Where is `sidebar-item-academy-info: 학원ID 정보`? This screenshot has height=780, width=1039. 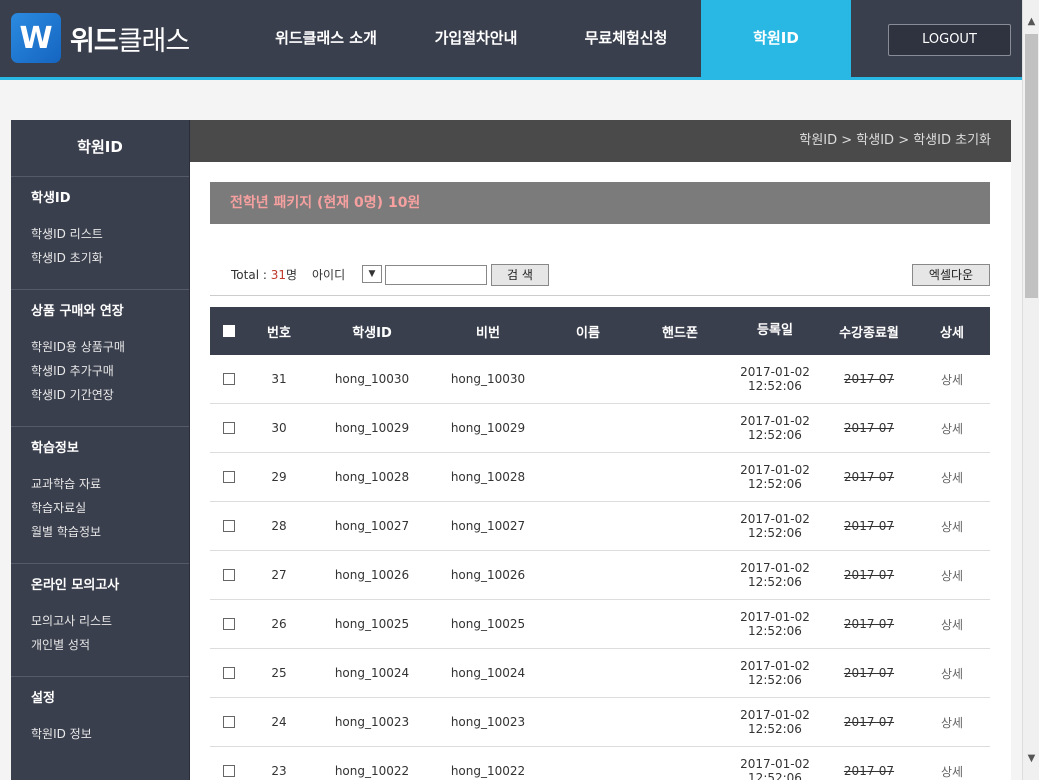
sidebar-item-academy-info: 학원ID 정보 is located at coordinates (110, 734).